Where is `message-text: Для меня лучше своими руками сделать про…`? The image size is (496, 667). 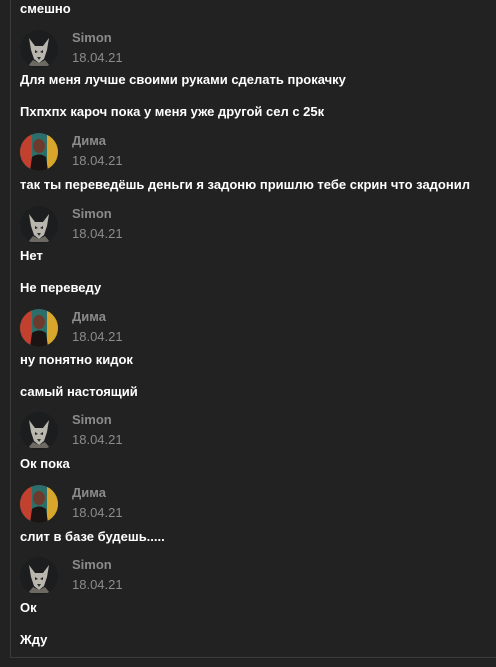
message-text: Для меня лучше своими руками сделать про… is located at coordinates (183, 79).